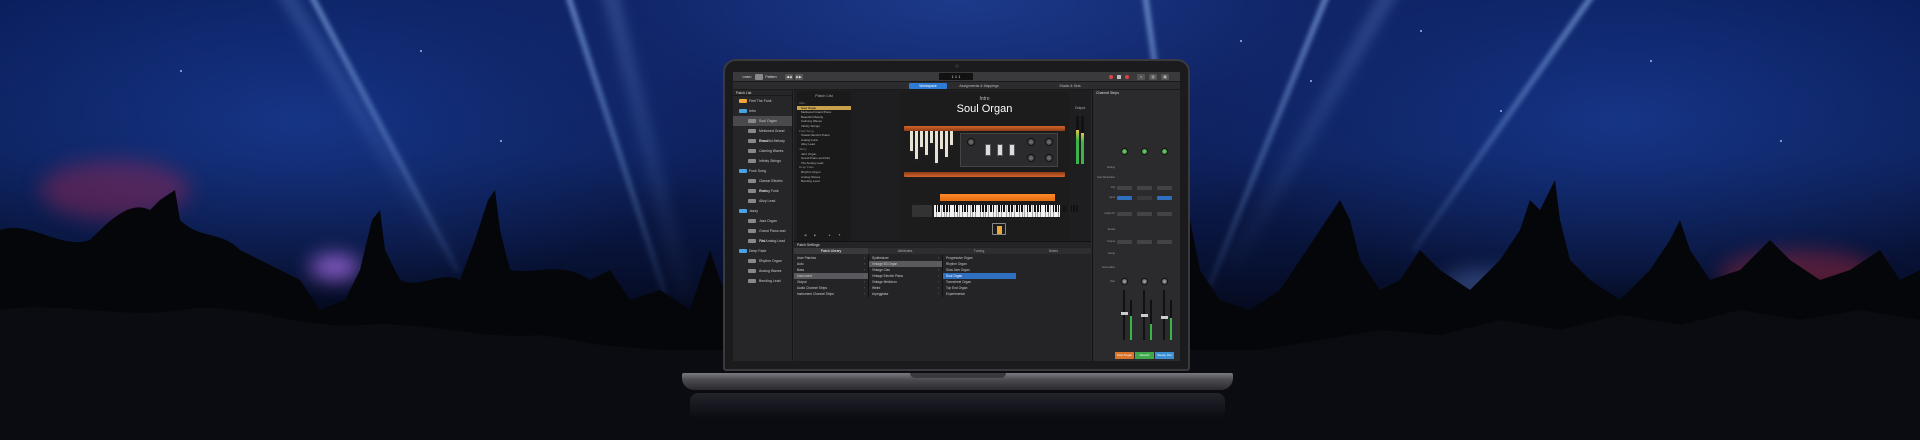  I want to click on patch-list-item: Soul Organ, so click(762, 121).